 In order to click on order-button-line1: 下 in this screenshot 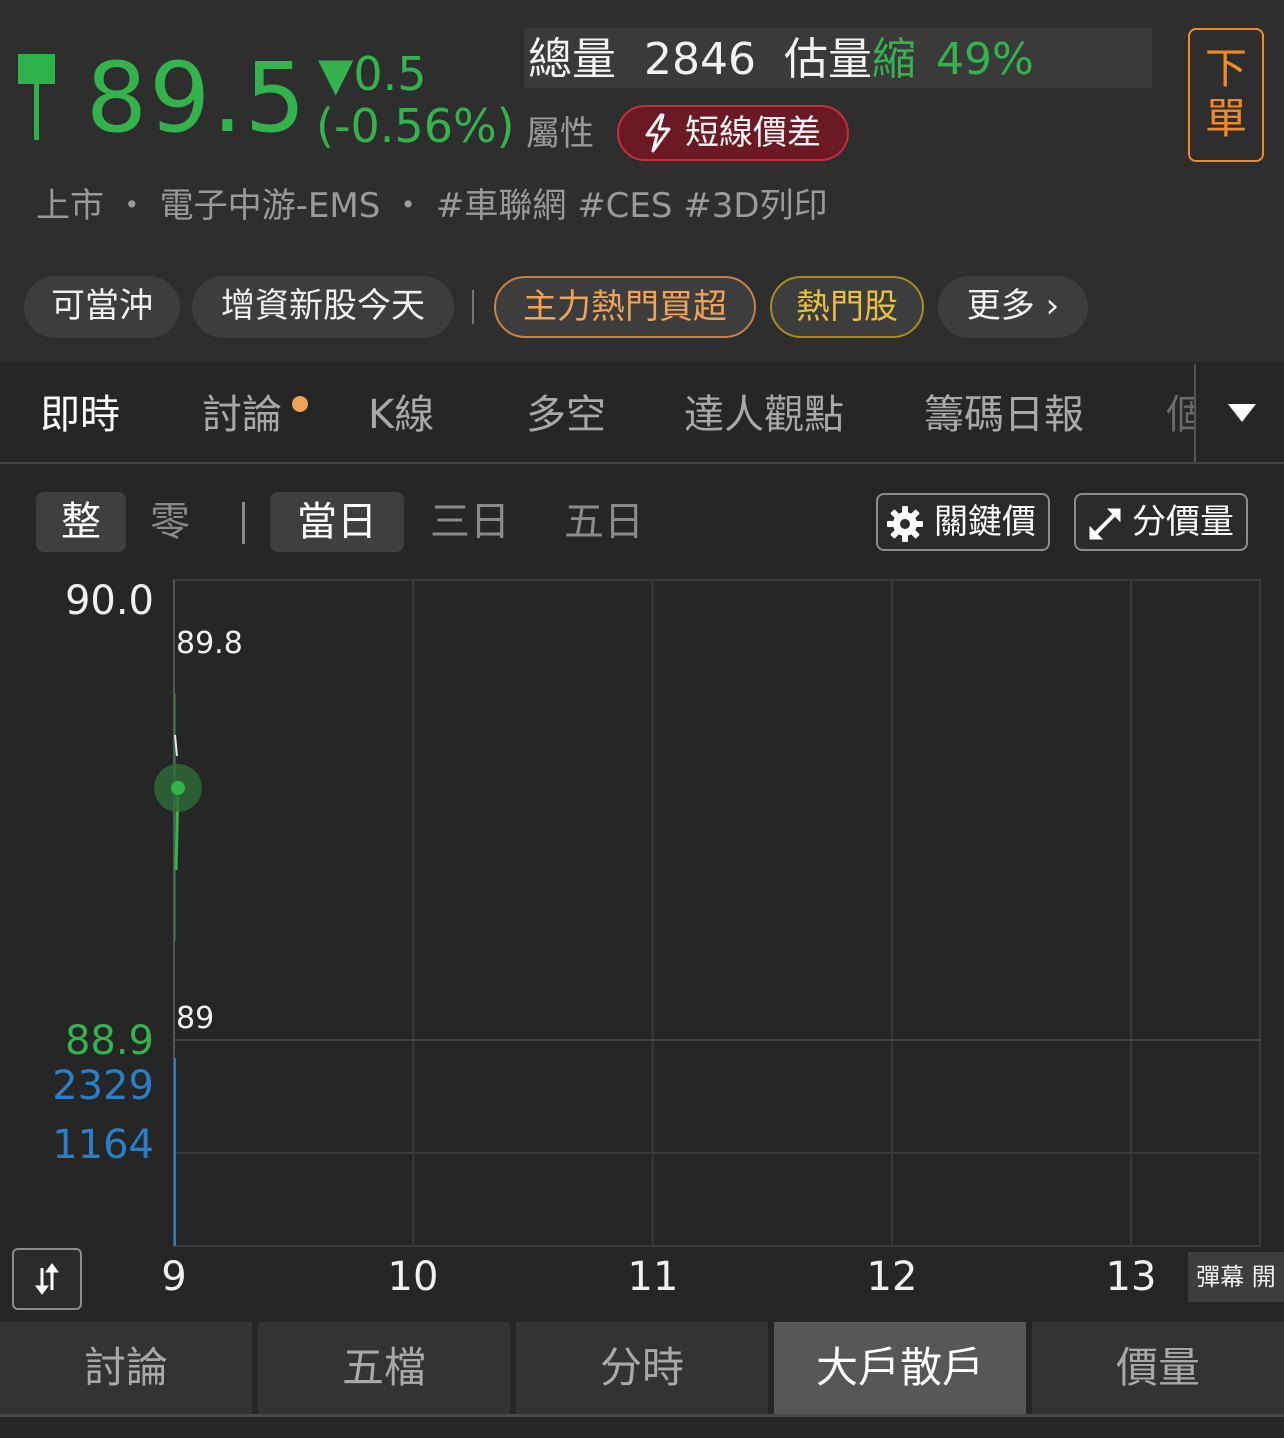, I will do `click(1225, 68)`.